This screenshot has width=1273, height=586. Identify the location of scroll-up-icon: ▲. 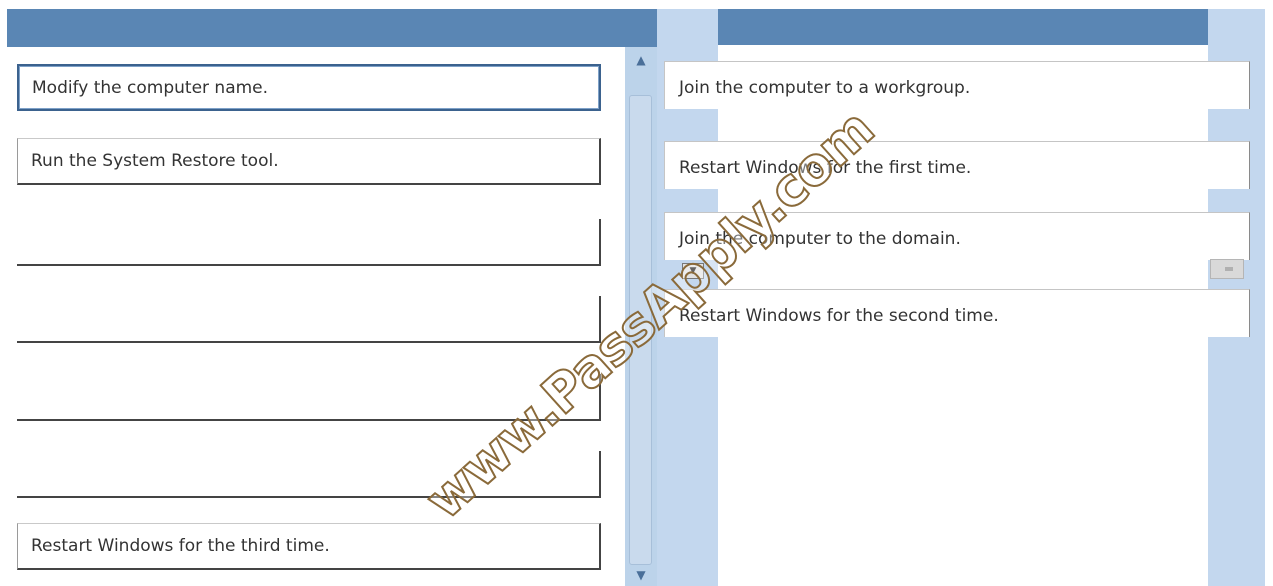
(641, 60).